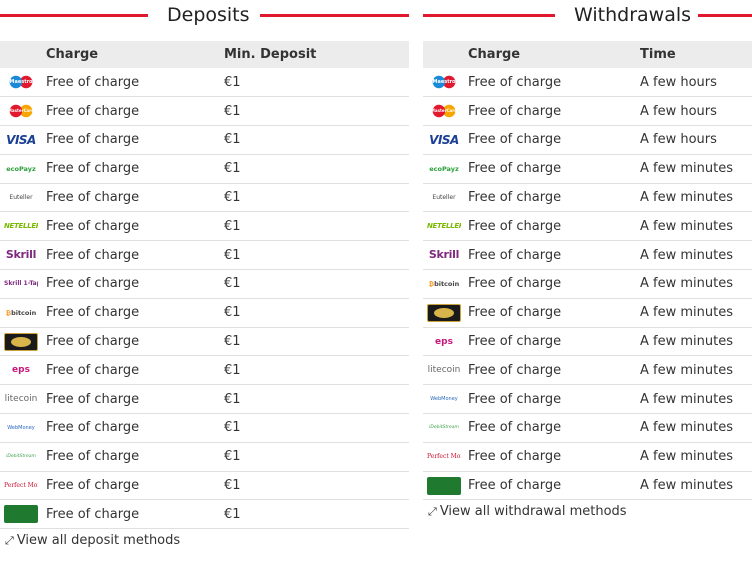 The image size is (752, 568). What do you see at coordinates (587, 255) in the screenshot?
I see `table-row: Skrill Free of charge A few minutes` at bounding box center [587, 255].